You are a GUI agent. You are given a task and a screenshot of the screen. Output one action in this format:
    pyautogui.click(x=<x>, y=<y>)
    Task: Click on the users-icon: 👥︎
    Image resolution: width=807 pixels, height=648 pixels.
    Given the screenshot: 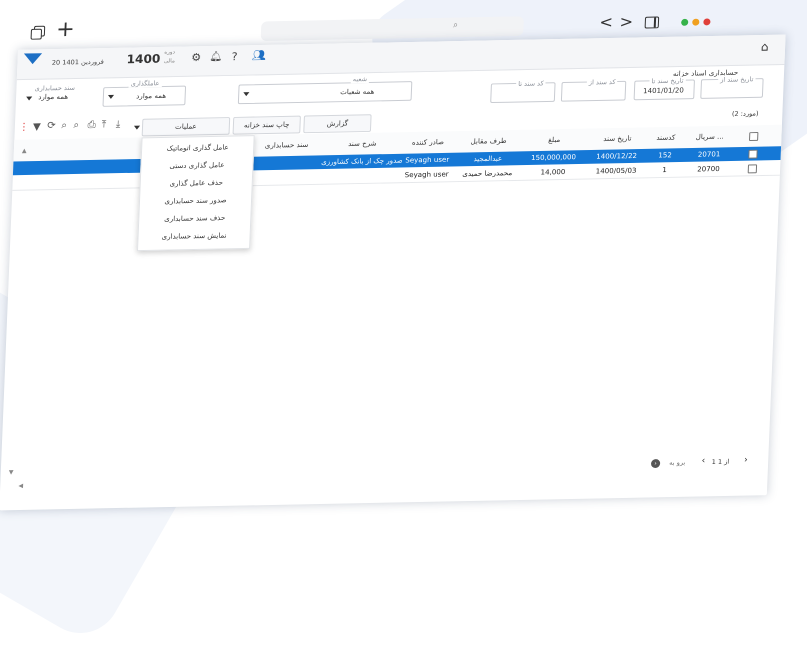 What is the action you would take?
    pyautogui.click(x=259, y=55)
    